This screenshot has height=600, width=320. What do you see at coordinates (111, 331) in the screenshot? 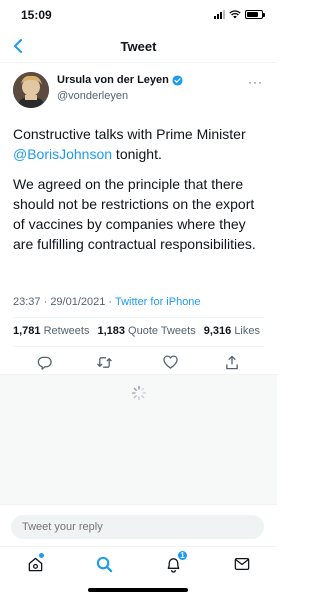
I see `quote-tweets-count: 1,183` at bounding box center [111, 331].